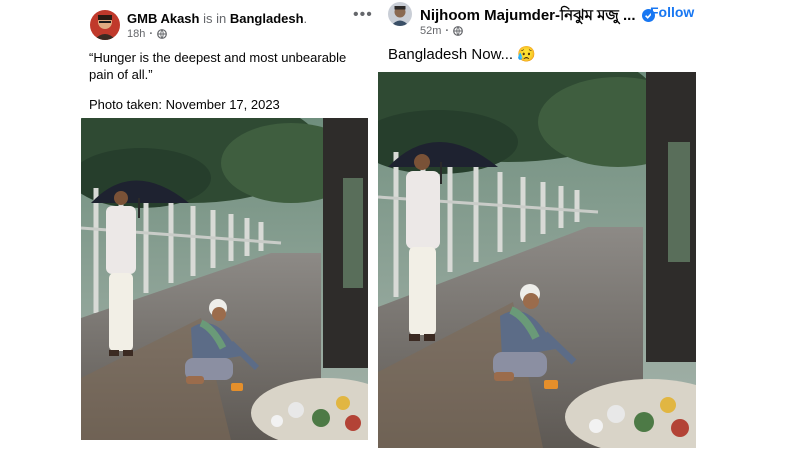 This screenshot has width=800, height=450. I want to click on post-text: Bangladesh Now... 😥, so click(462, 54).